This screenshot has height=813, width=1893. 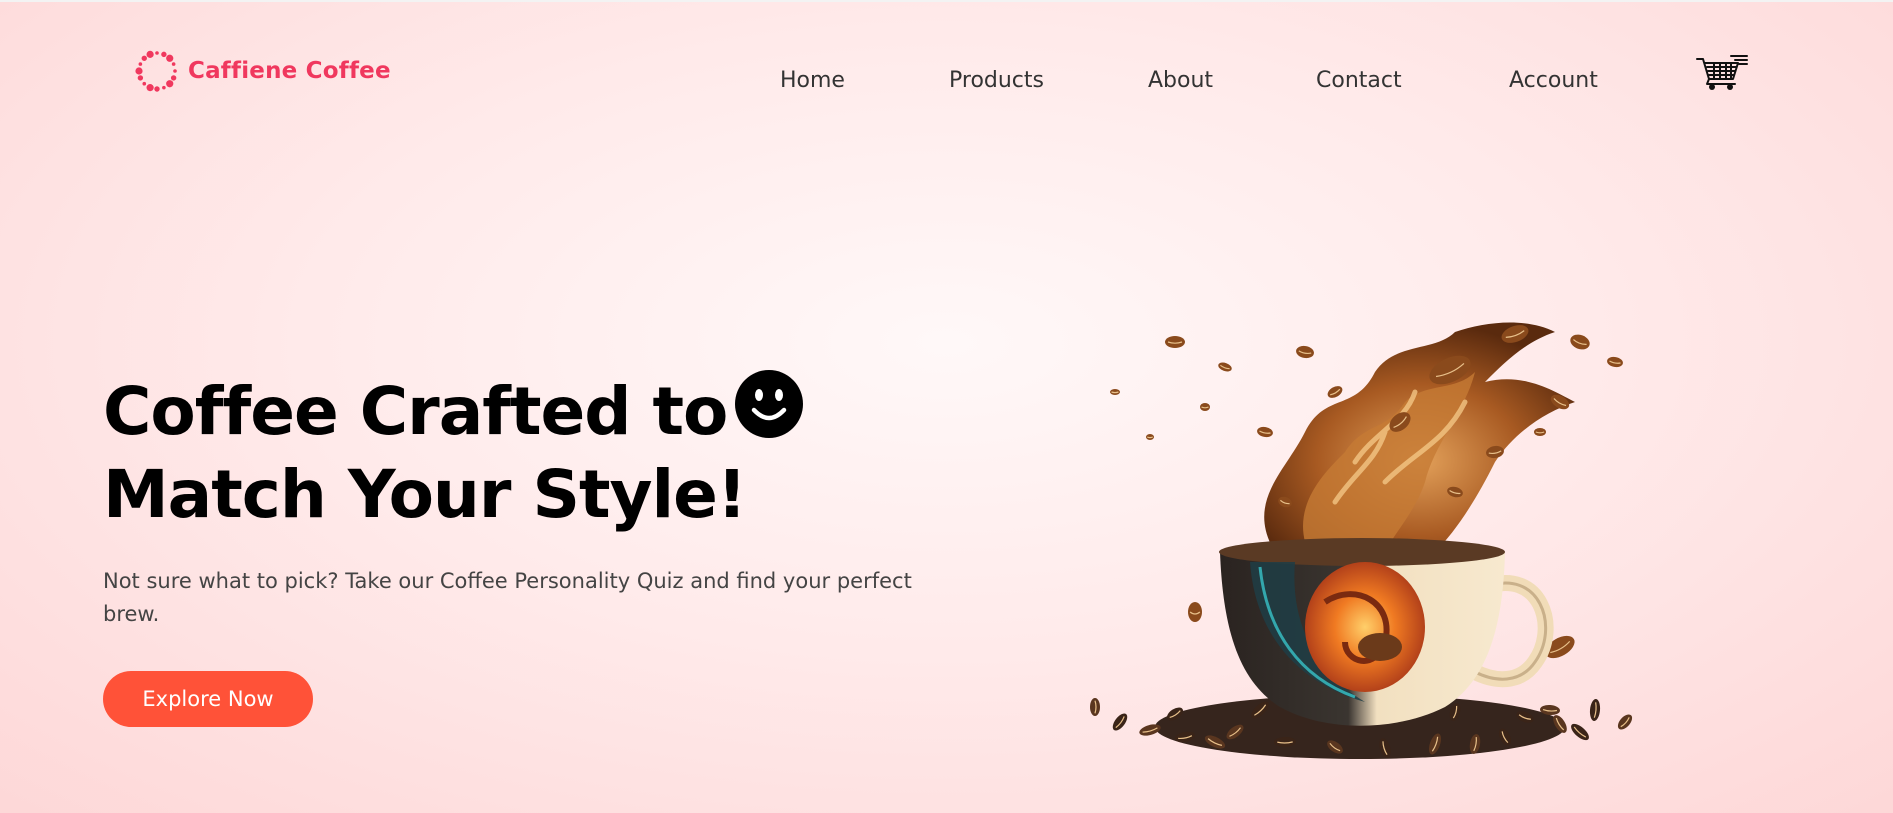 I want to click on nav-home: Home, so click(x=812, y=80).